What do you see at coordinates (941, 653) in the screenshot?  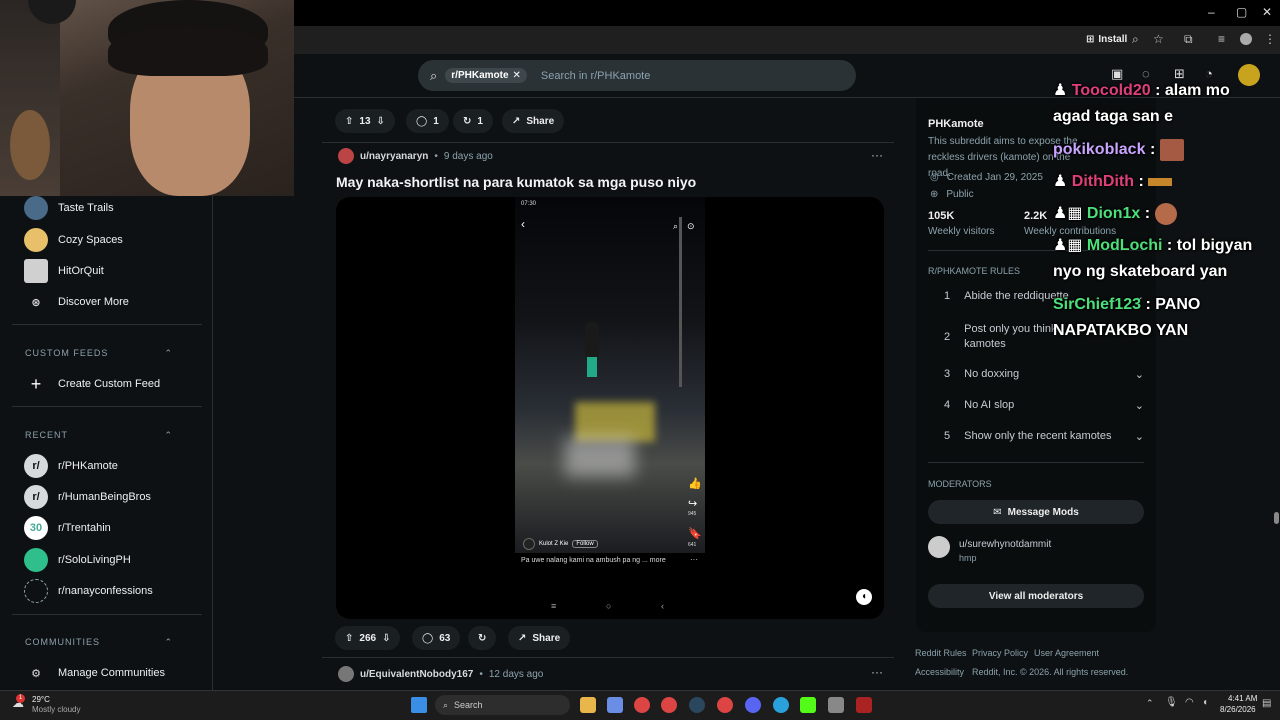 I see `reddit-rules-link: Reddit Rules` at bounding box center [941, 653].